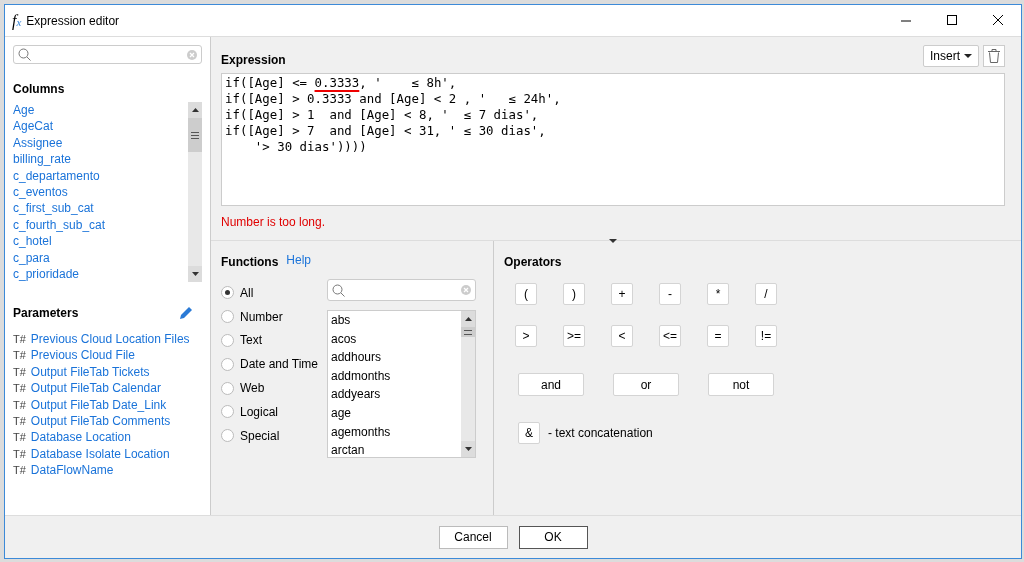 Image resolution: width=1024 pixels, height=562 pixels. What do you see at coordinates (17, 20) in the screenshot?
I see `app-icon: fx` at bounding box center [17, 20].